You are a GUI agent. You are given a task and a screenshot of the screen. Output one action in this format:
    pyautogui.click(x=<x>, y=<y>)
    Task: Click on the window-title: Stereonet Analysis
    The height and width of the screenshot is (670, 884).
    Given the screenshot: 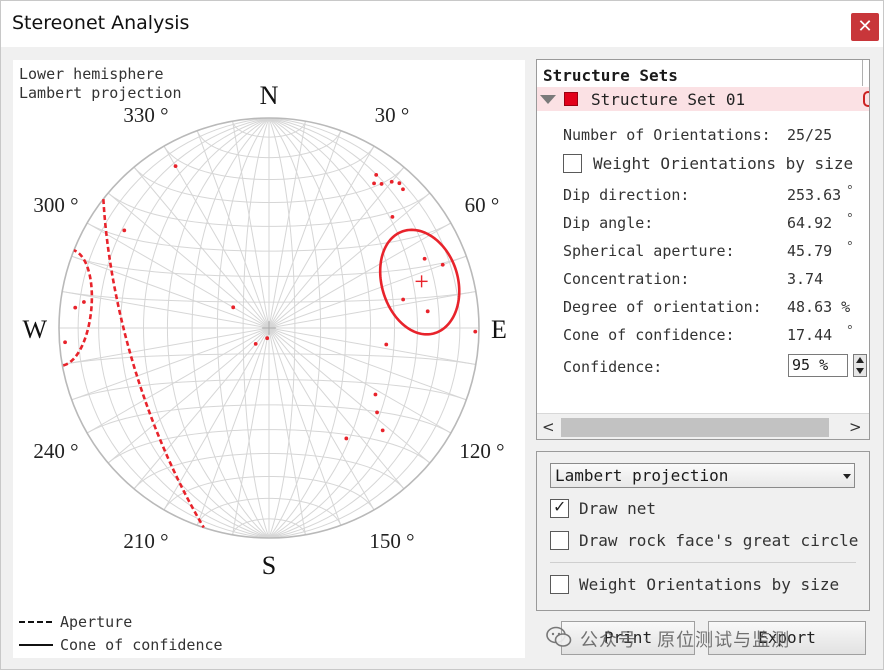 What is the action you would take?
    pyautogui.click(x=101, y=23)
    